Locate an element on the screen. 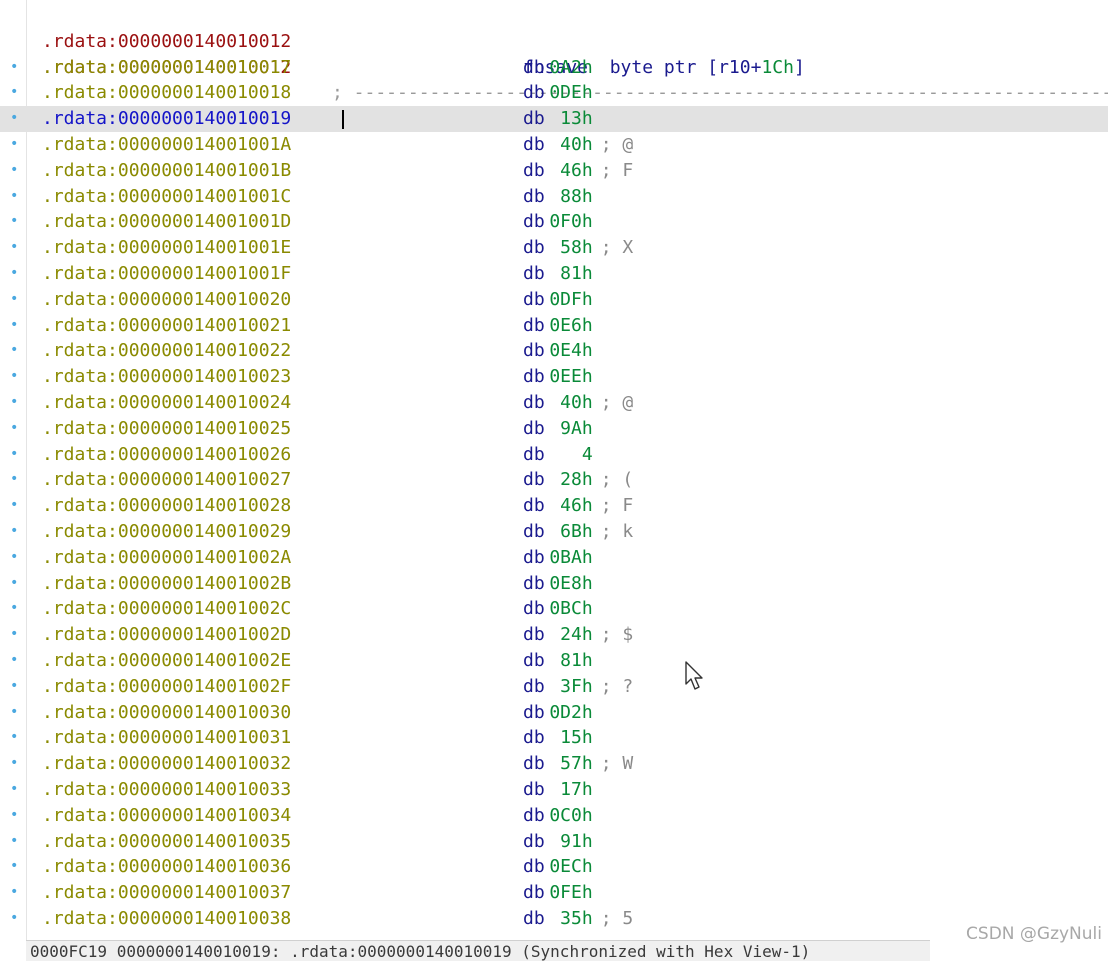 The image size is (1108, 961). row-value: 17h is located at coordinates (569, 790).